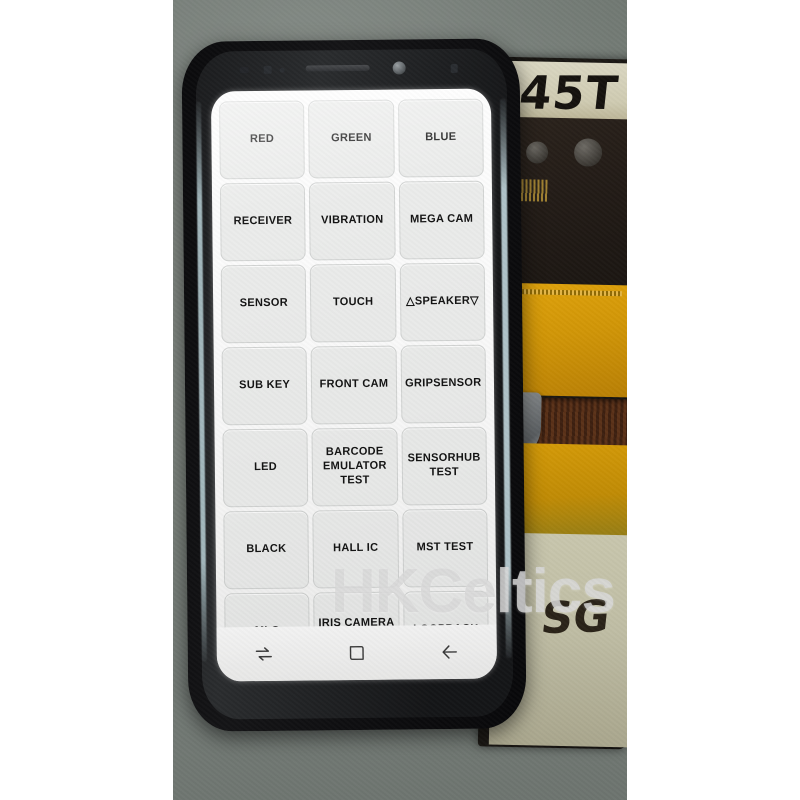 The height and width of the screenshot is (800, 800). I want to click on test-grid-cell: SENSORHUB TEST, so click(444, 466).